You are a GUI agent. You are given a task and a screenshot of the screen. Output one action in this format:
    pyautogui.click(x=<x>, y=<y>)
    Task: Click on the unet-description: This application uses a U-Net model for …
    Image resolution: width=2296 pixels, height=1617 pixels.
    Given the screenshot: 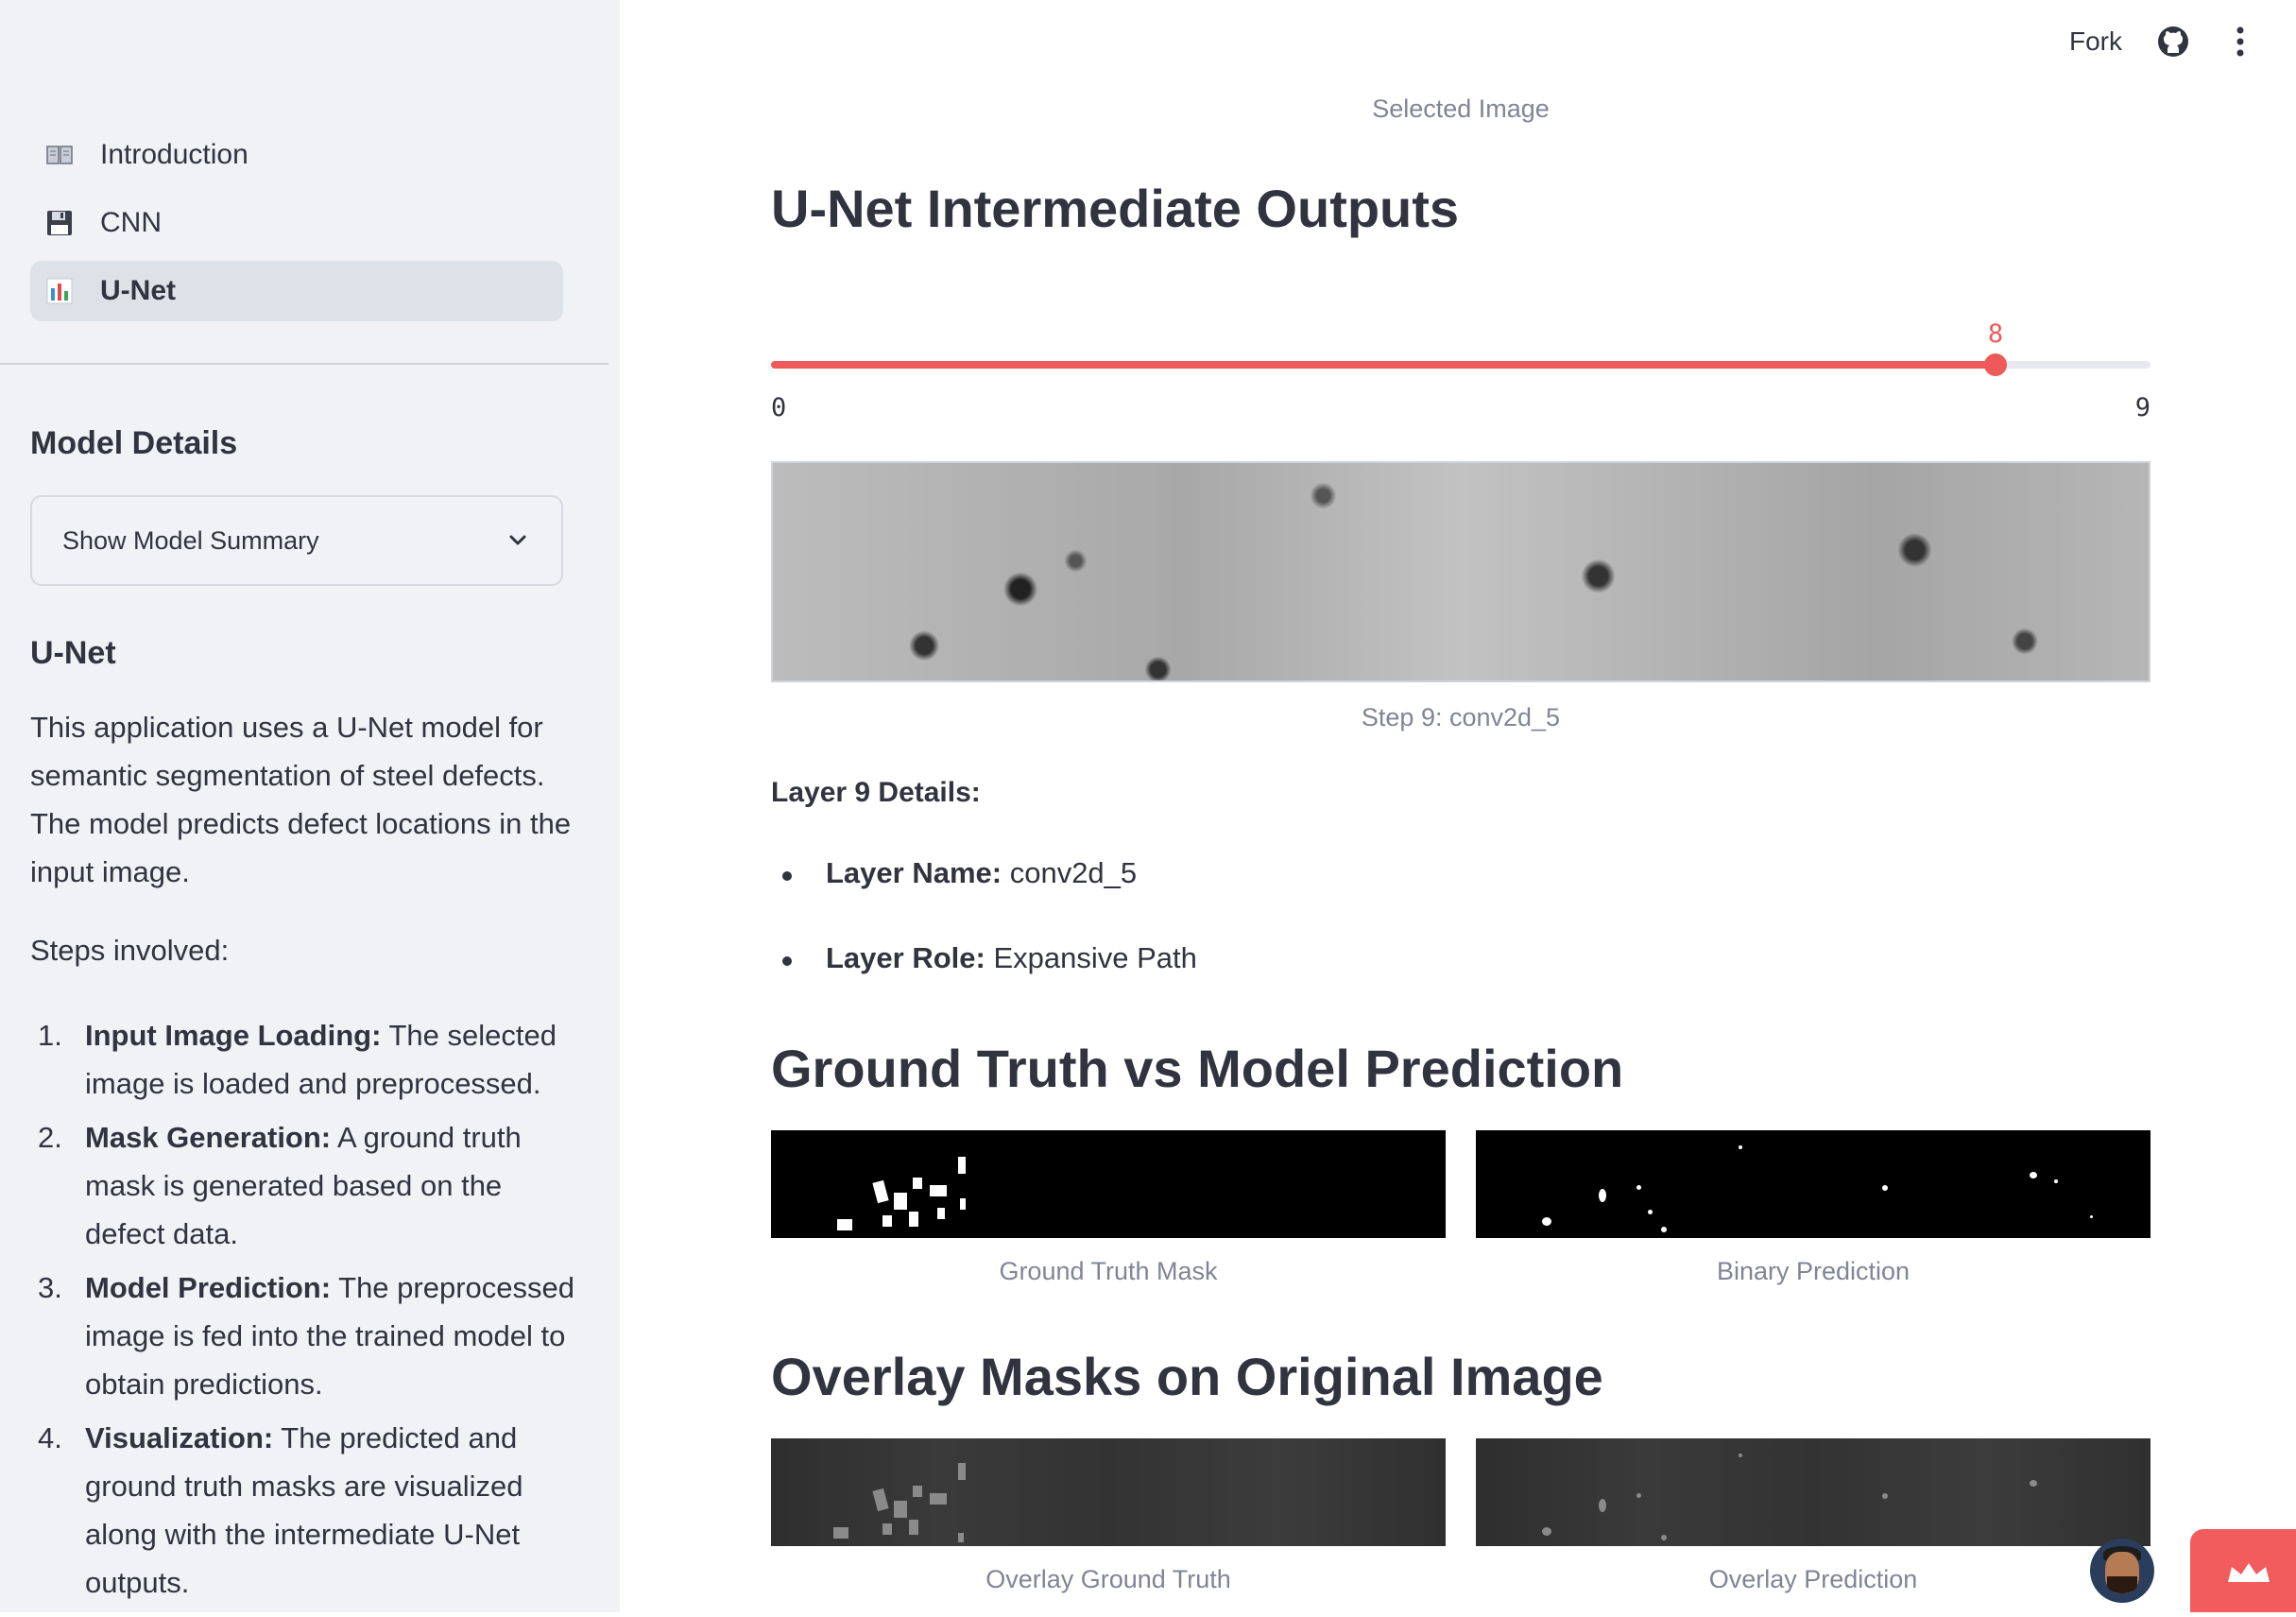 What is the action you would take?
    pyautogui.click(x=301, y=799)
    